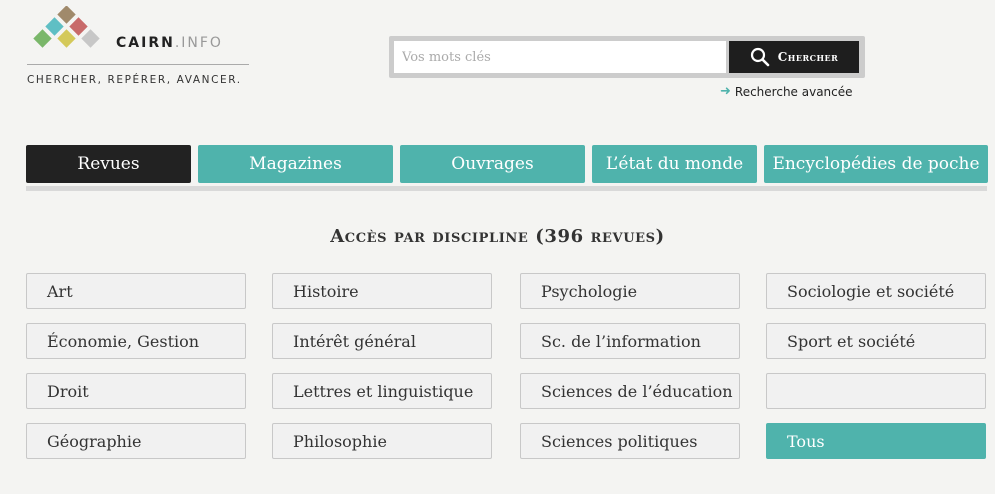 The image size is (995, 494). What do you see at coordinates (66, 27) in the screenshot?
I see `logo-diamonds-icon` at bounding box center [66, 27].